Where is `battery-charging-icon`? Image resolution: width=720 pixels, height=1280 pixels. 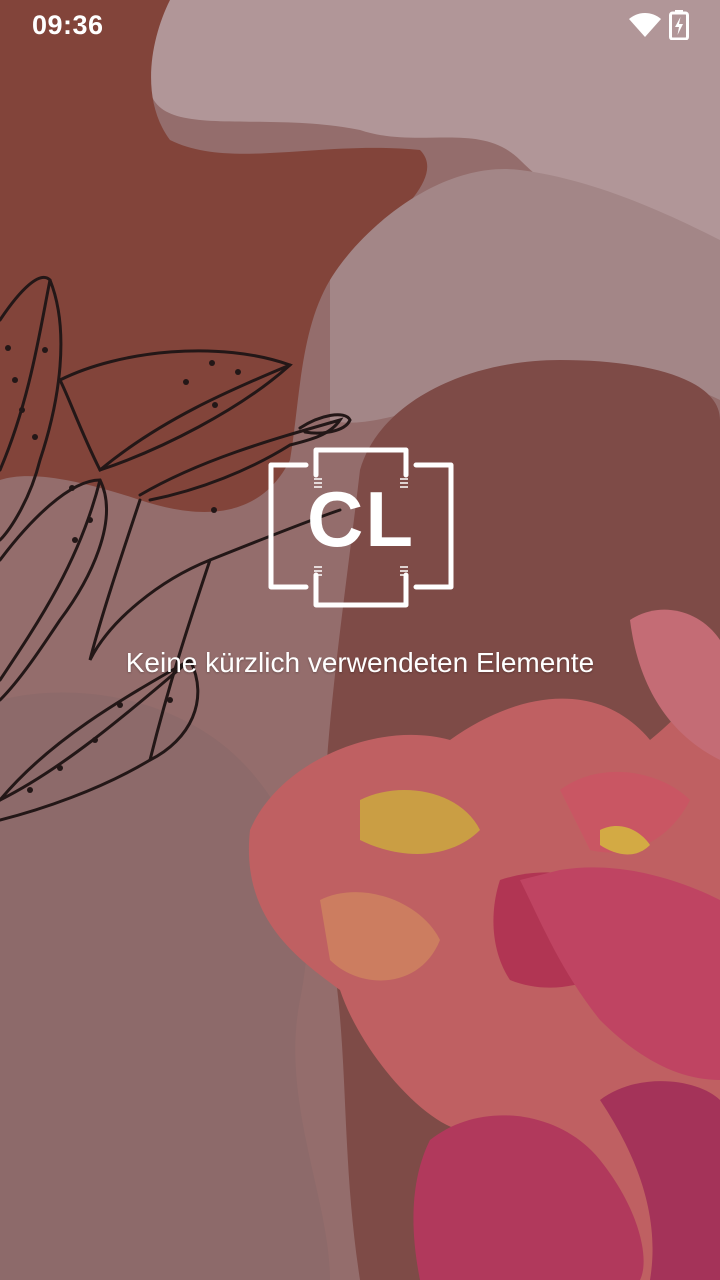 battery-charging-icon is located at coordinates (679, 25).